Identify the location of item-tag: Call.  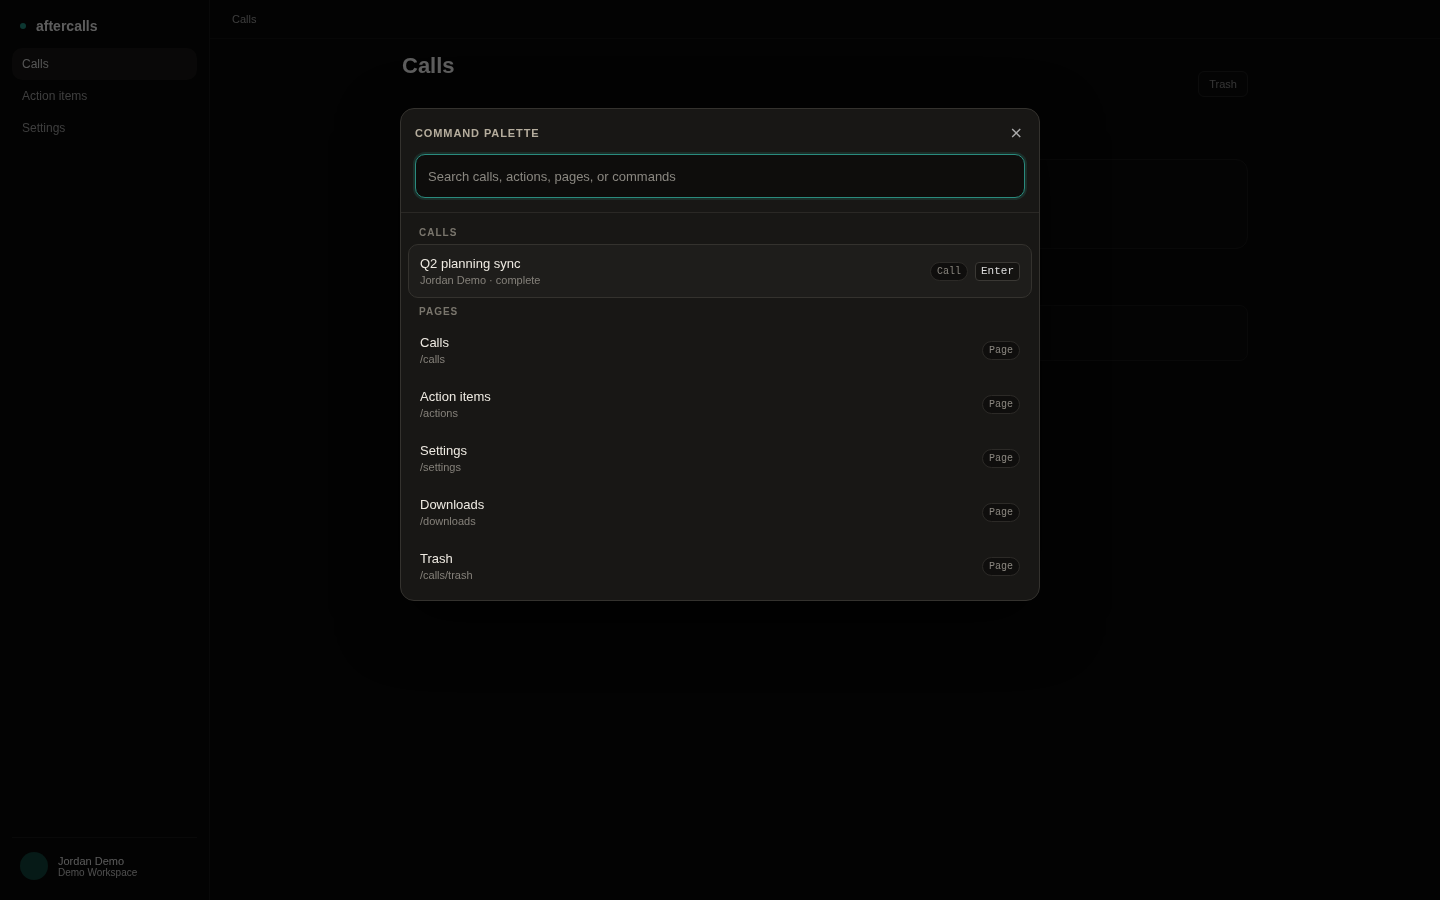
(948, 271).